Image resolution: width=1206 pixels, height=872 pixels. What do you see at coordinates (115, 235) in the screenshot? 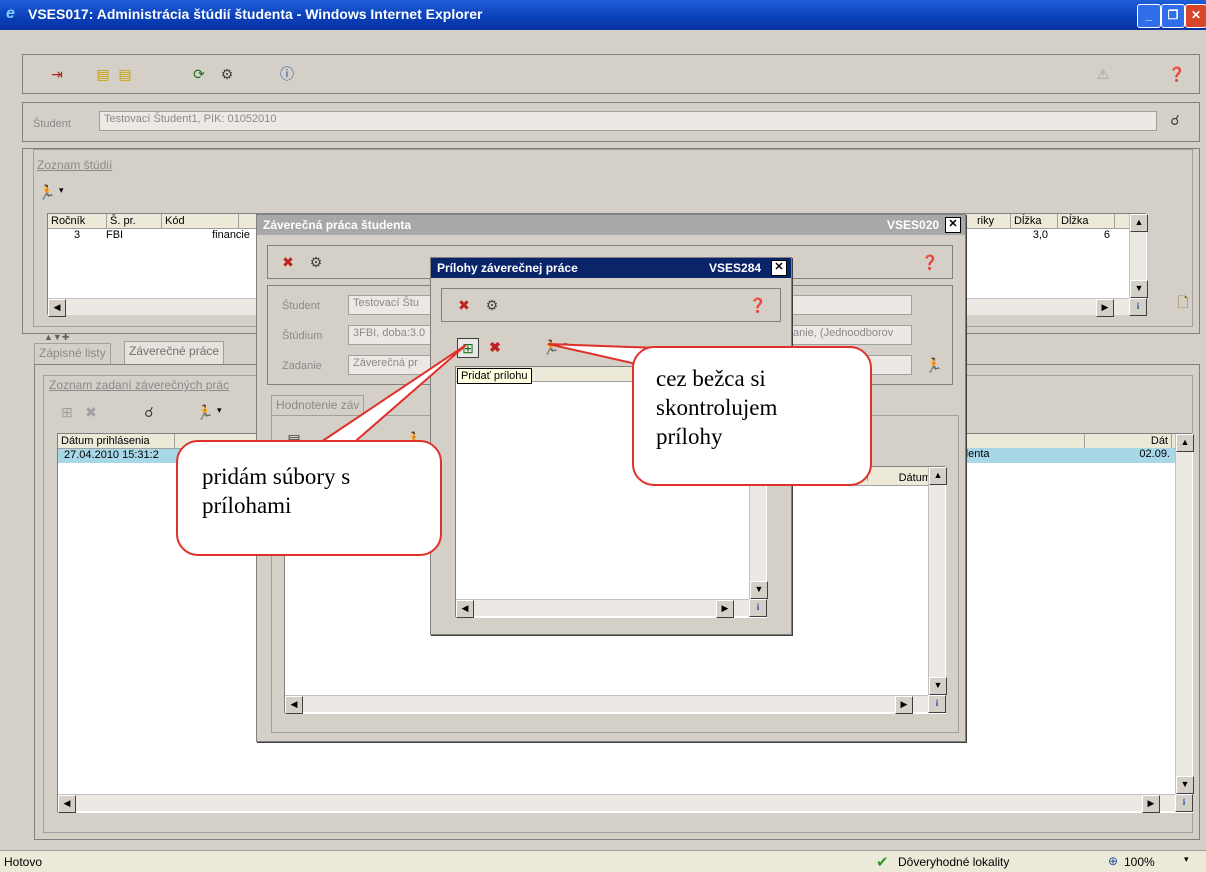
I see `cell-program: FBI` at bounding box center [115, 235].